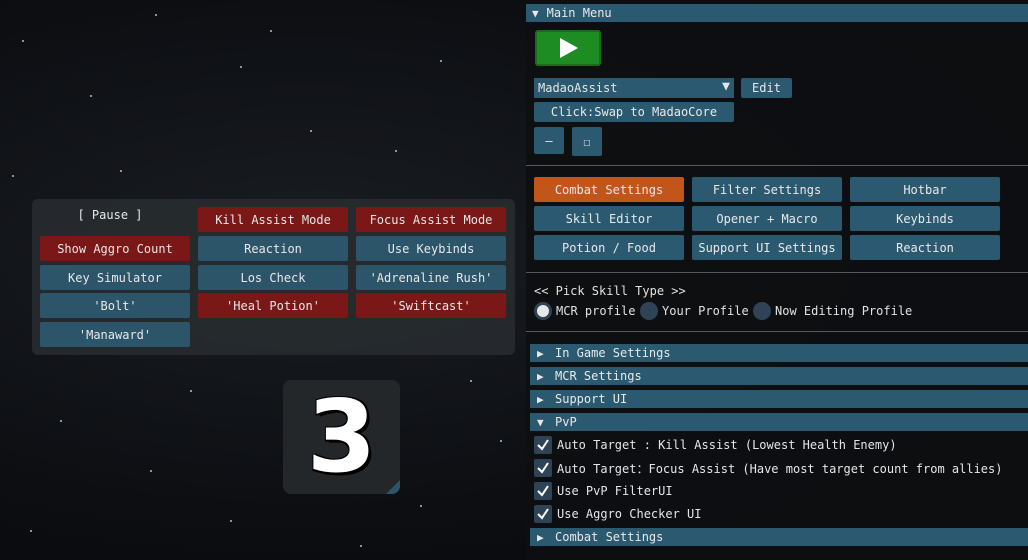  Describe the element at coordinates (779, 537) in the screenshot. I see `section-combat-settings: ▶ Combat Settings` at that location.